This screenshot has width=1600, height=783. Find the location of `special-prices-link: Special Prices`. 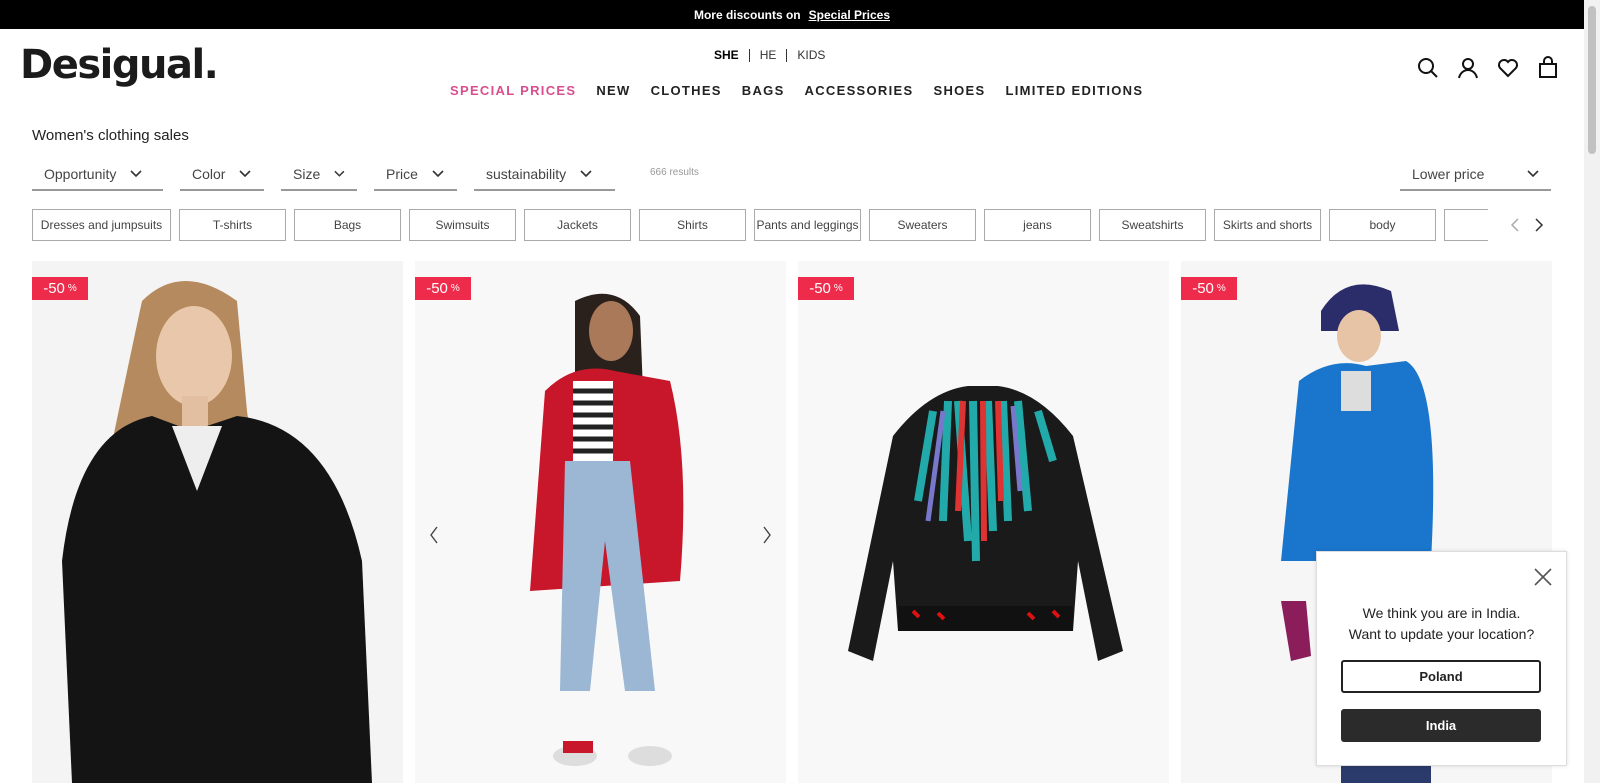

special-prices-link: Special Prices is located at coordinates (849, 15).